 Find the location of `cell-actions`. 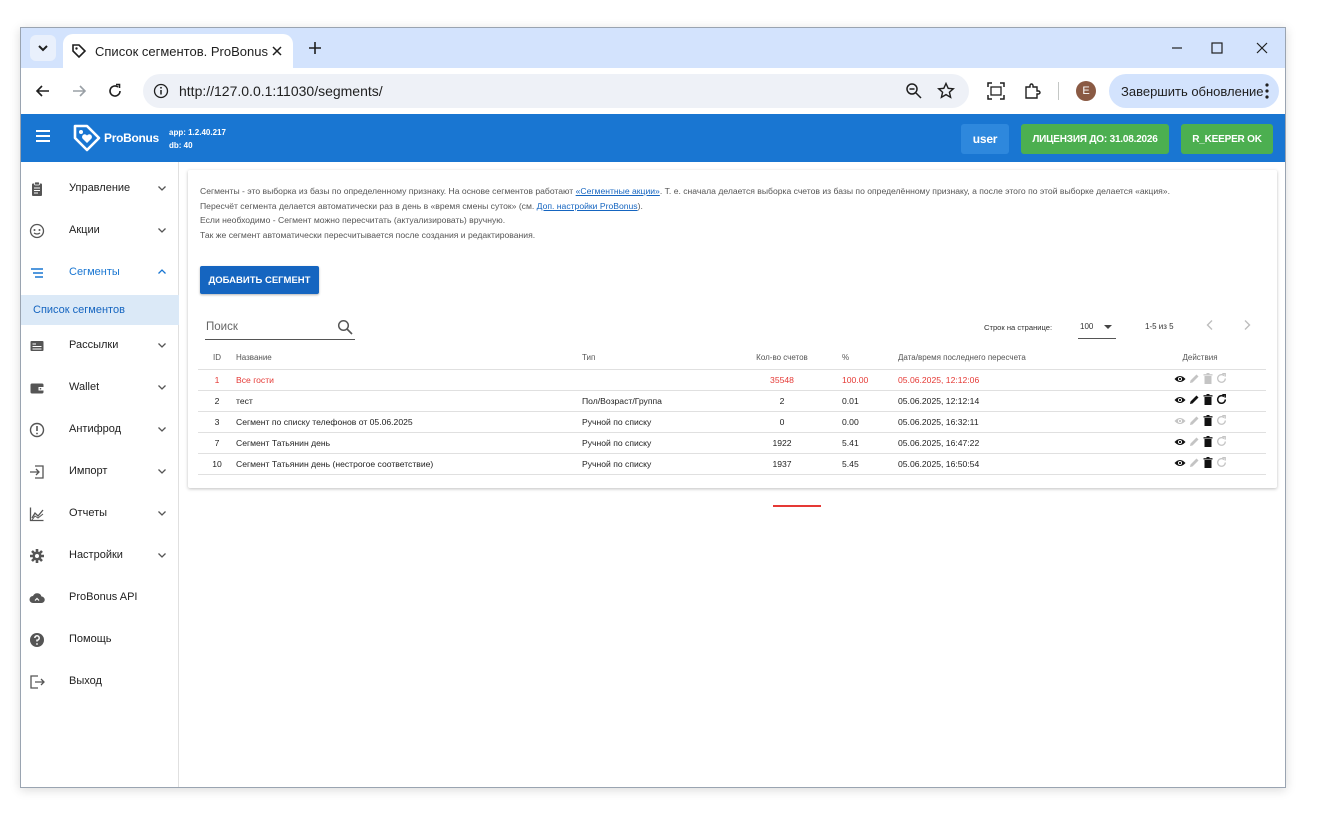

cell-actions is located at coordinates (1202, 464).